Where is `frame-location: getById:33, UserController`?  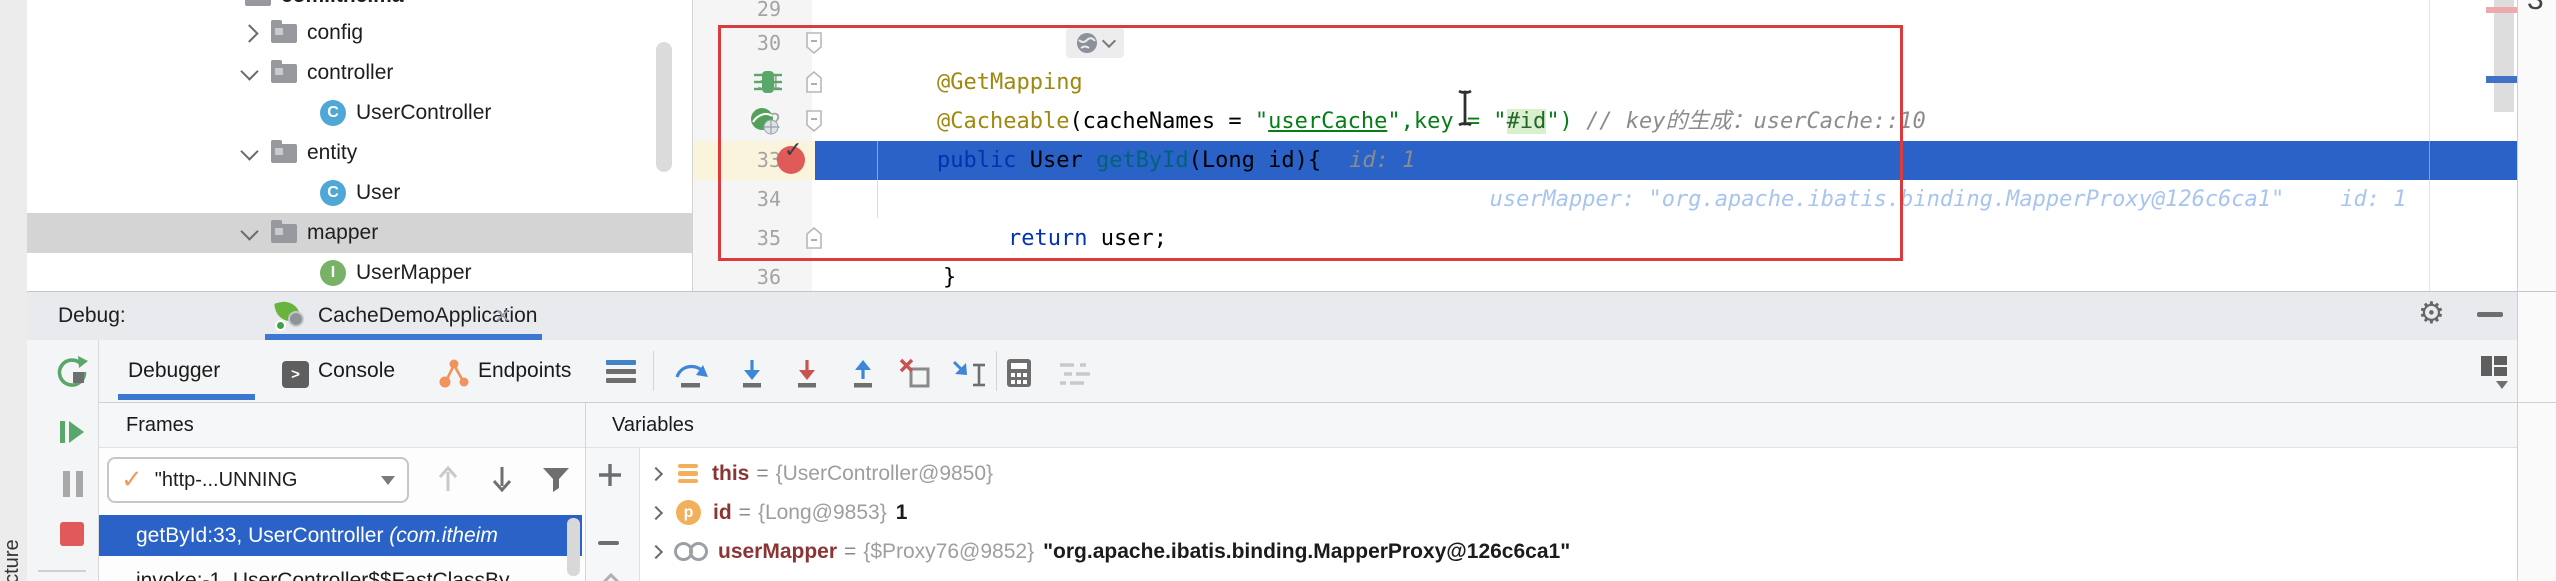 frame-location: getById:33, UserController is located at coordinates (263, 535).